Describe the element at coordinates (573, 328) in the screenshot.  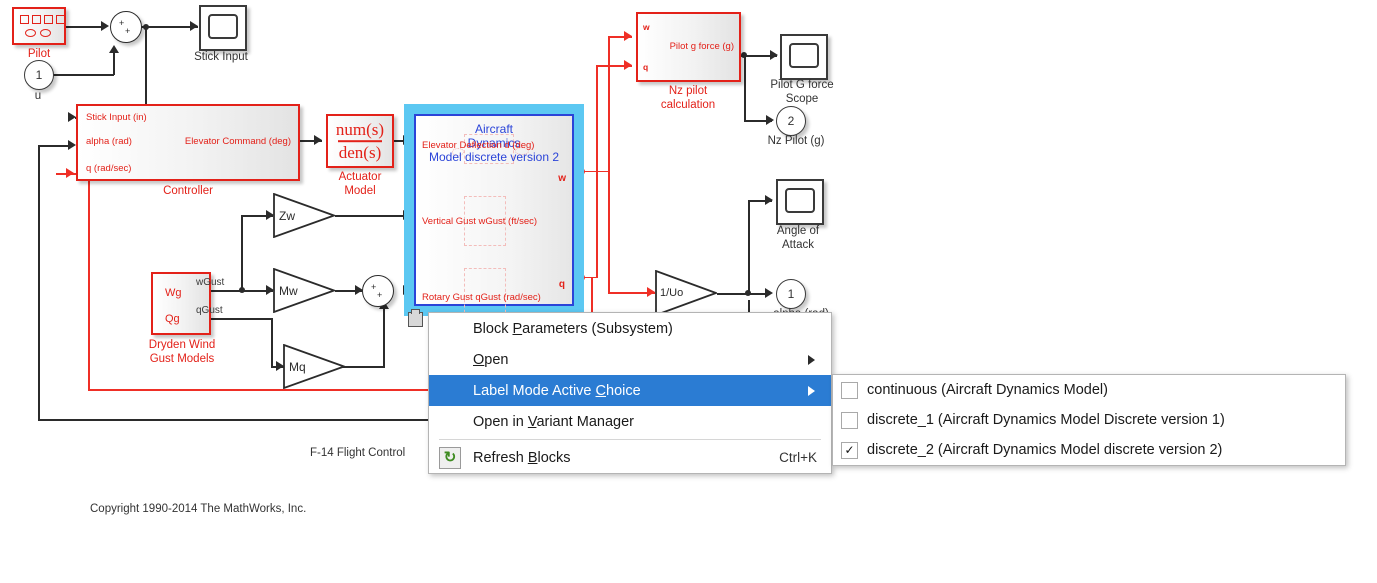
I see `menu-item-label: Block Parameters (Subsystem)` at that location.